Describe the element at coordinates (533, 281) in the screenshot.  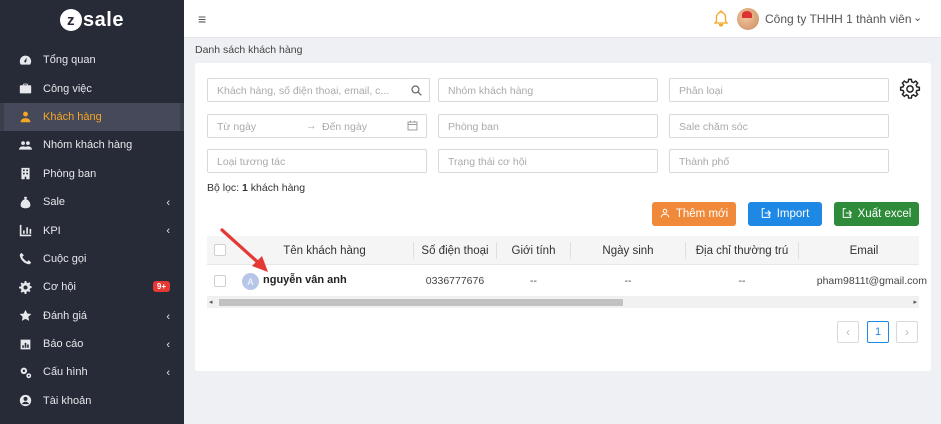
I see `customer-gender: --` at that location.